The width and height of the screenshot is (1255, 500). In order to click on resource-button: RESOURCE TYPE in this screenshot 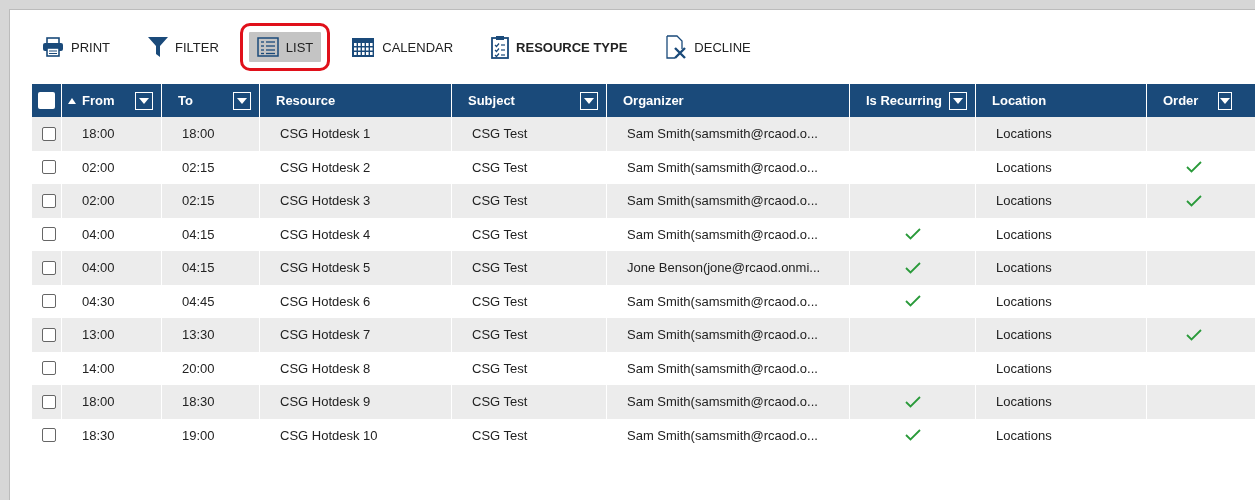, I will do `click(559, 47)`.